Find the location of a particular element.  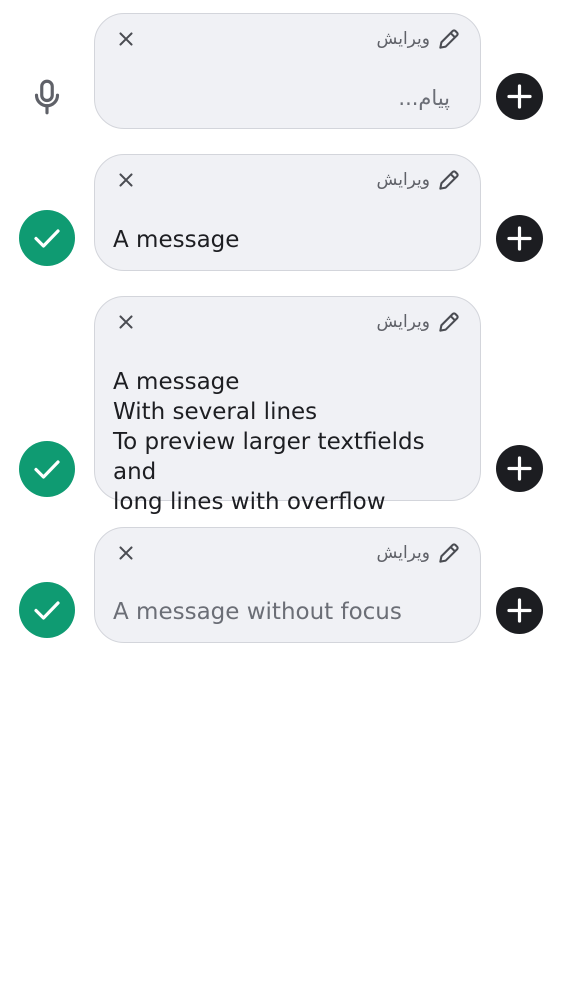

mic-button is located at coordinates (47, 97).